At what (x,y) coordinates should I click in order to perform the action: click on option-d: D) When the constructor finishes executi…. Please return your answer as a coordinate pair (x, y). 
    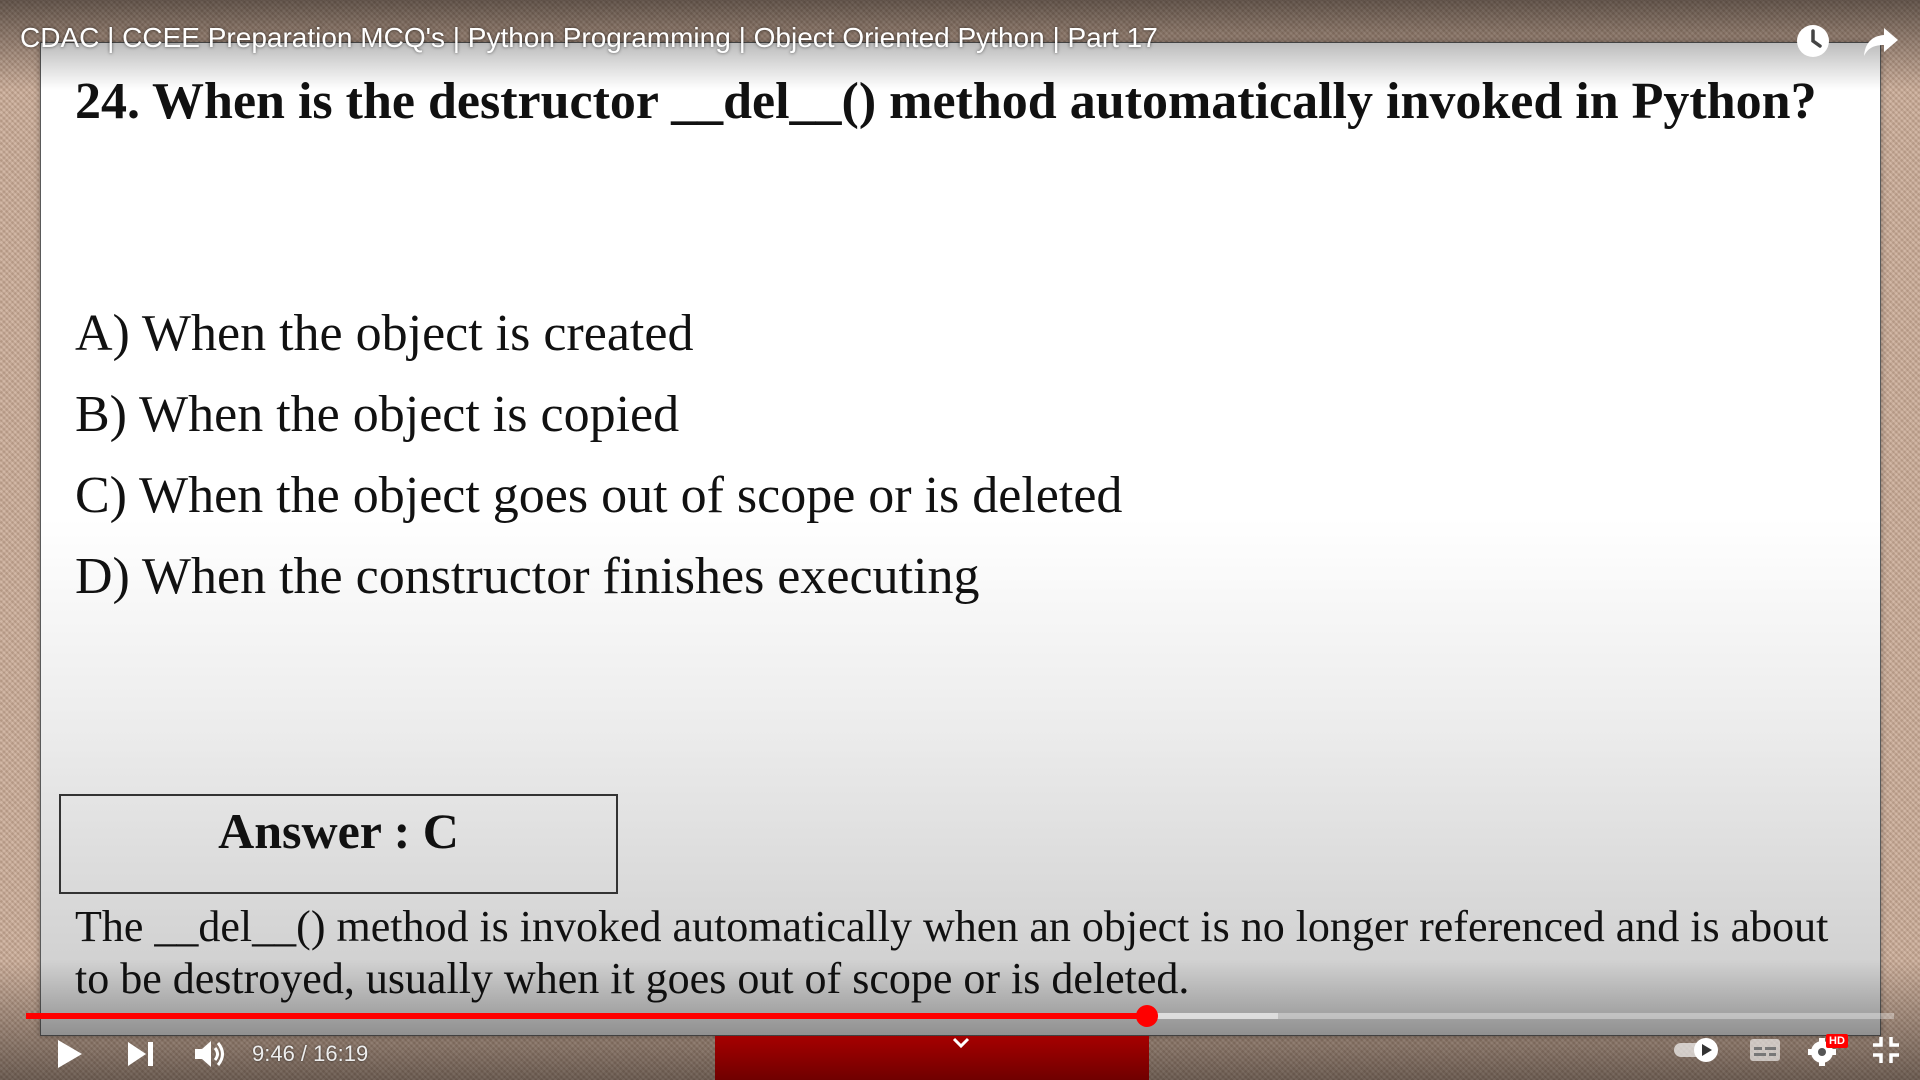
    Looking at the image, I should click on (527, 576).